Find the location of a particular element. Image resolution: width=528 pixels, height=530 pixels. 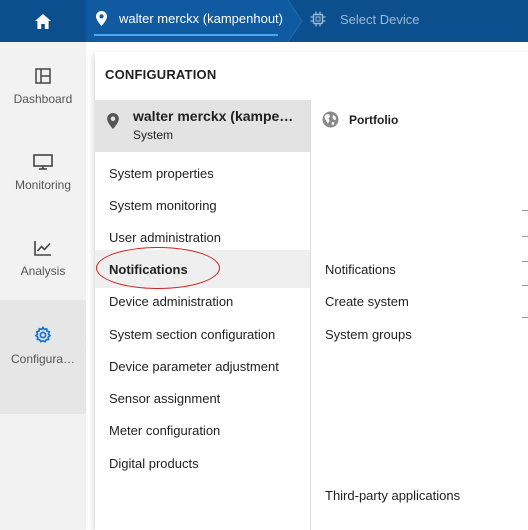

breadcrumb-separator is located at coordinates (295, 21).